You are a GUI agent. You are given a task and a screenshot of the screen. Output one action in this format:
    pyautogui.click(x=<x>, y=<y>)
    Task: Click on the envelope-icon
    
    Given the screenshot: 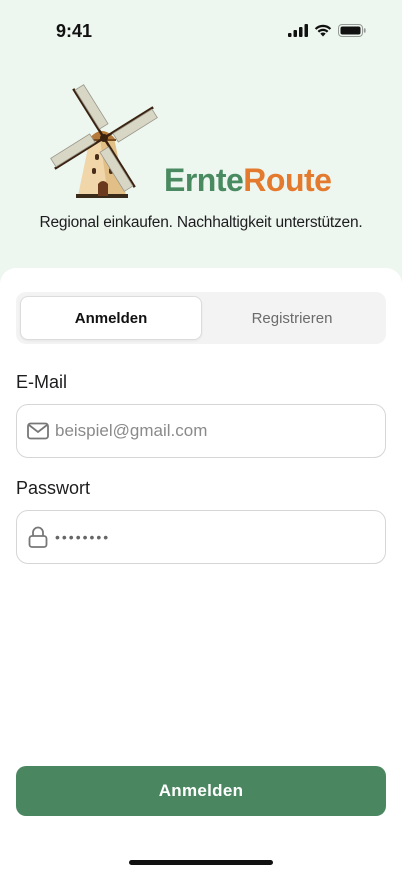 What is the action you would take?
    pyautogui.click(x=38, y=431)
    